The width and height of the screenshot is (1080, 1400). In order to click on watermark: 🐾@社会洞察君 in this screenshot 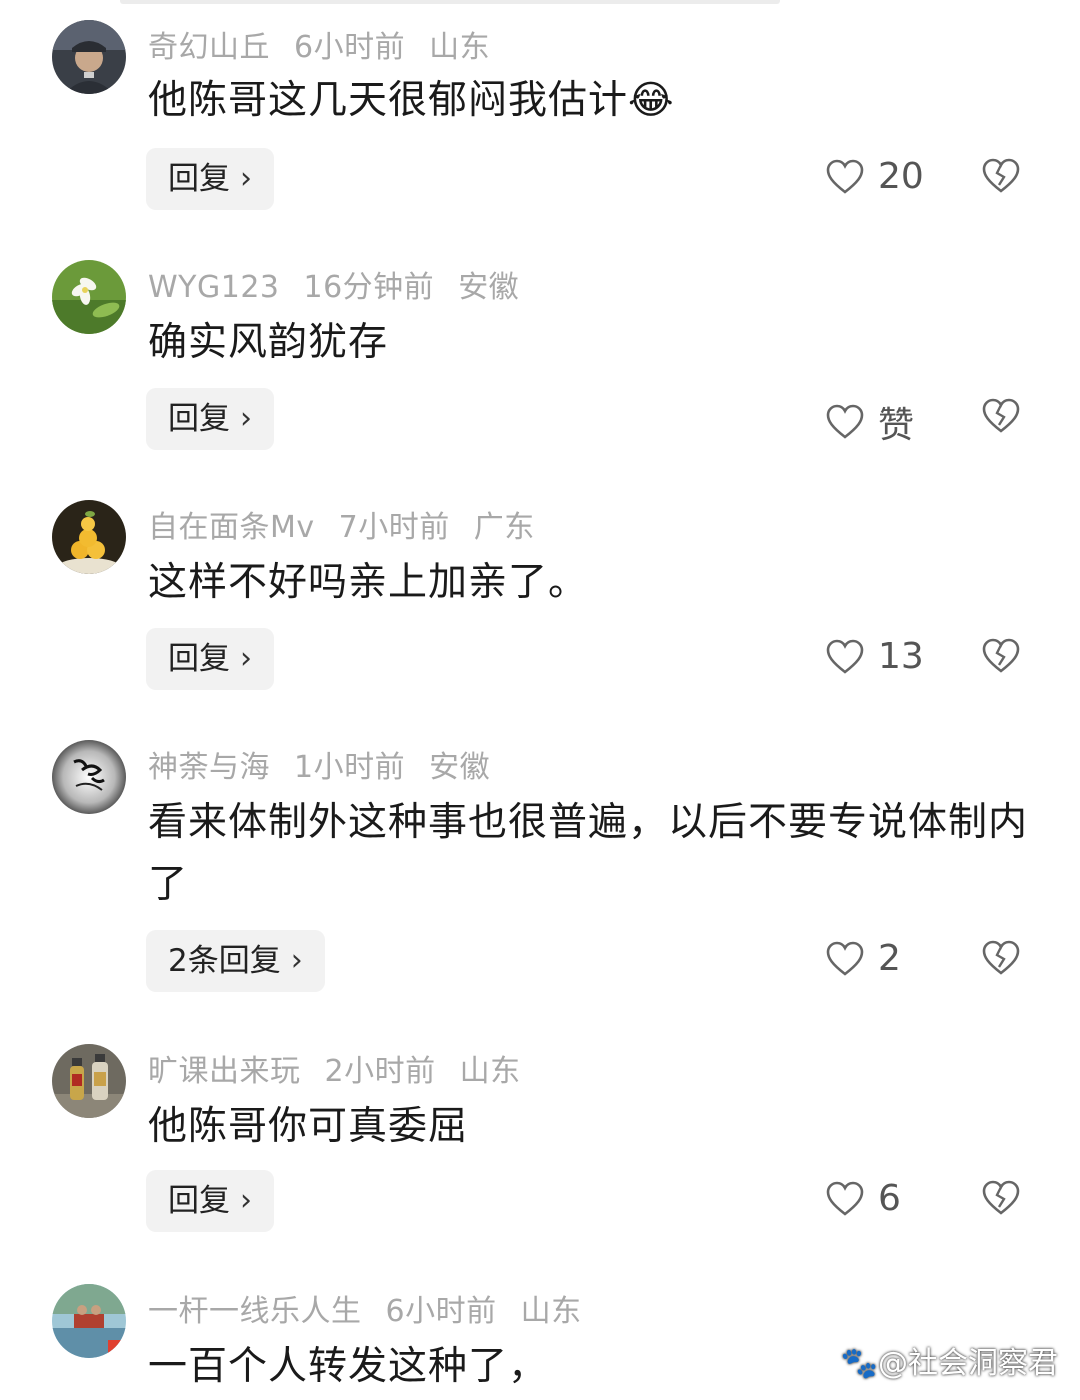, I will do `click(949, 1360)`.